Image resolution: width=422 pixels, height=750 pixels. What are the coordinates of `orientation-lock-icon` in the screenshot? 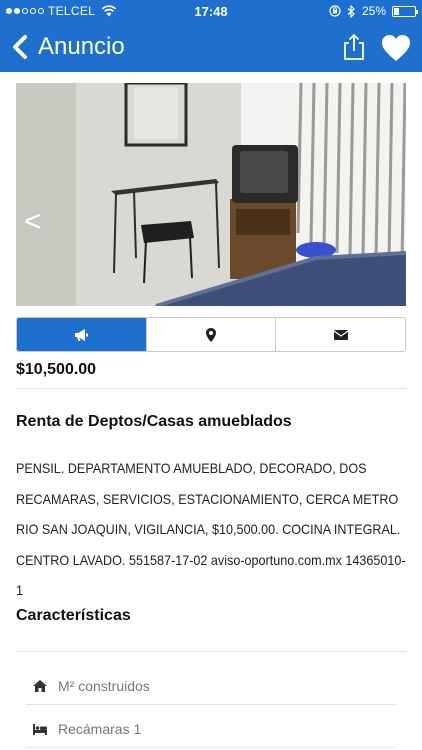 It's located at (335, 11).